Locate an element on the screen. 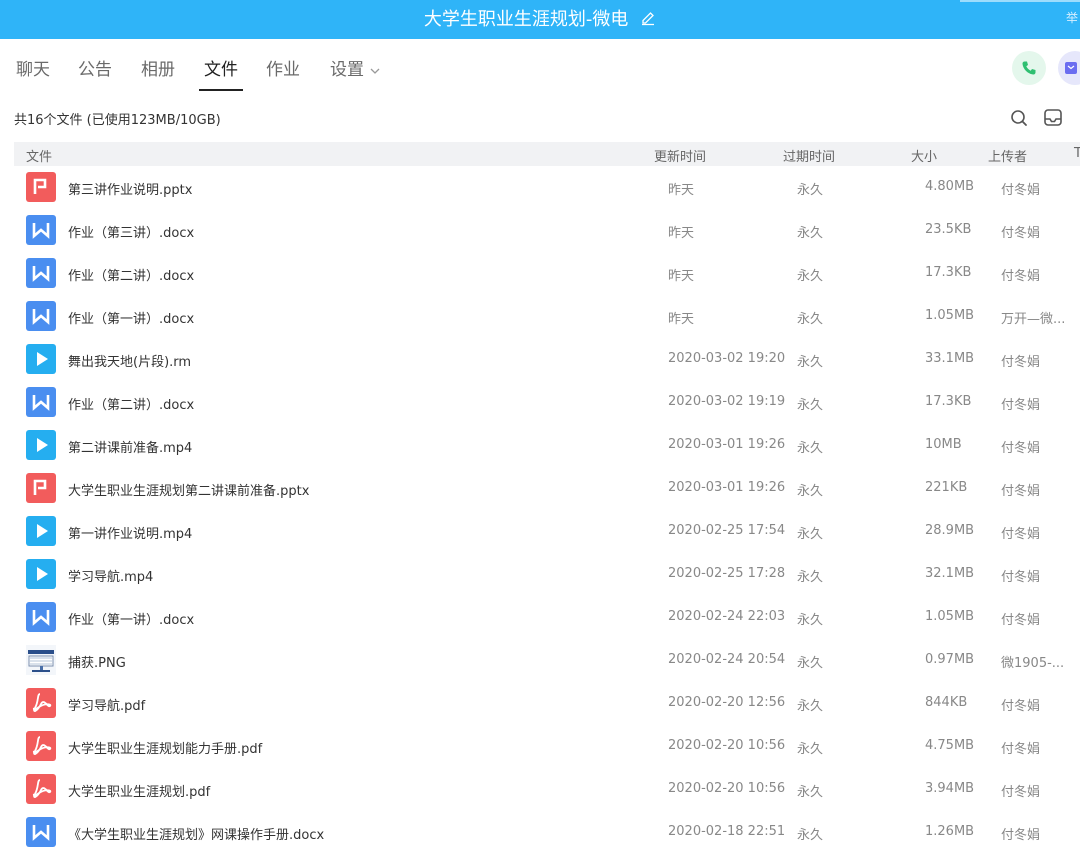 This screenshot has height=857, width=1080. file-name: 大学生职业生涯规划能力手册.pdf is located at coordinates (165, 747).